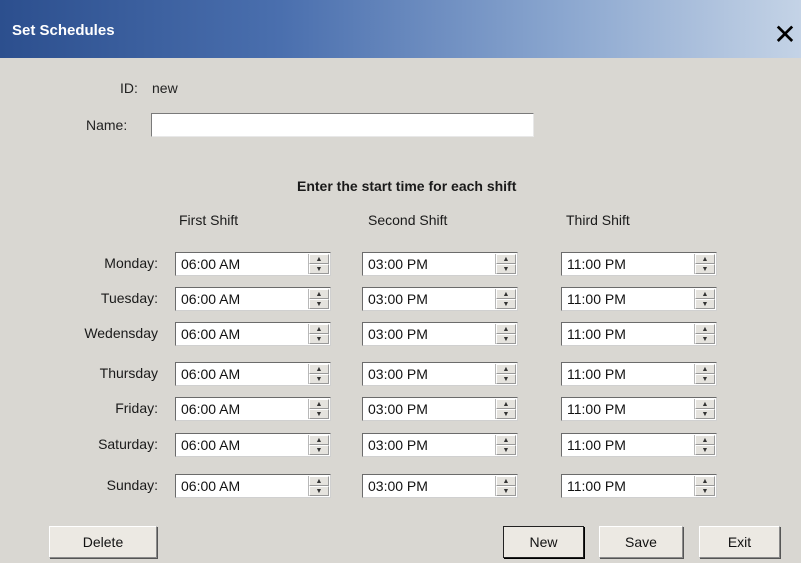 Image resolution: width=801 pixels, height=563 pixels. What do you see at coordinates (209, 220) in the screenshot?
I see `column-header-first-shift: First Shift` at bounding box center [209, 220].